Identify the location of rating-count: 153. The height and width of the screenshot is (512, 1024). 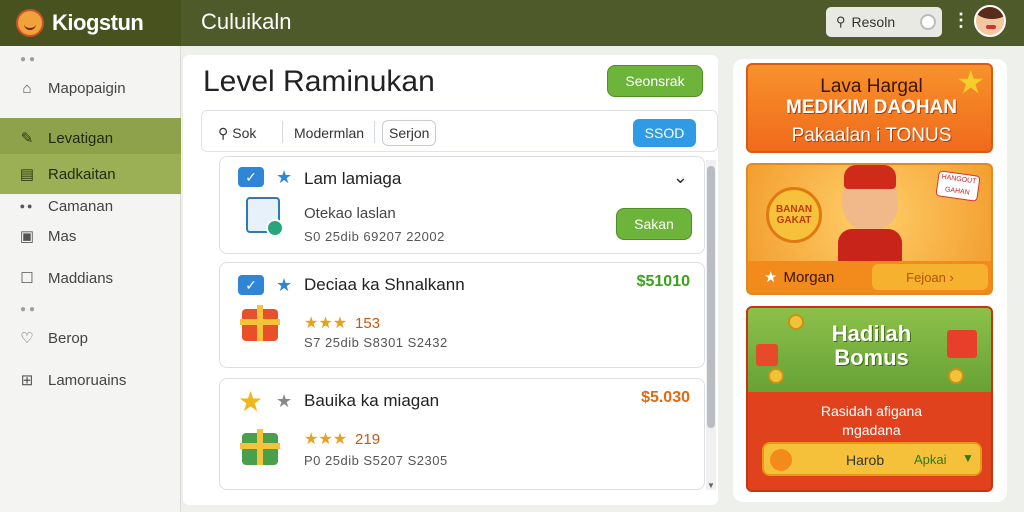
(368, 323).